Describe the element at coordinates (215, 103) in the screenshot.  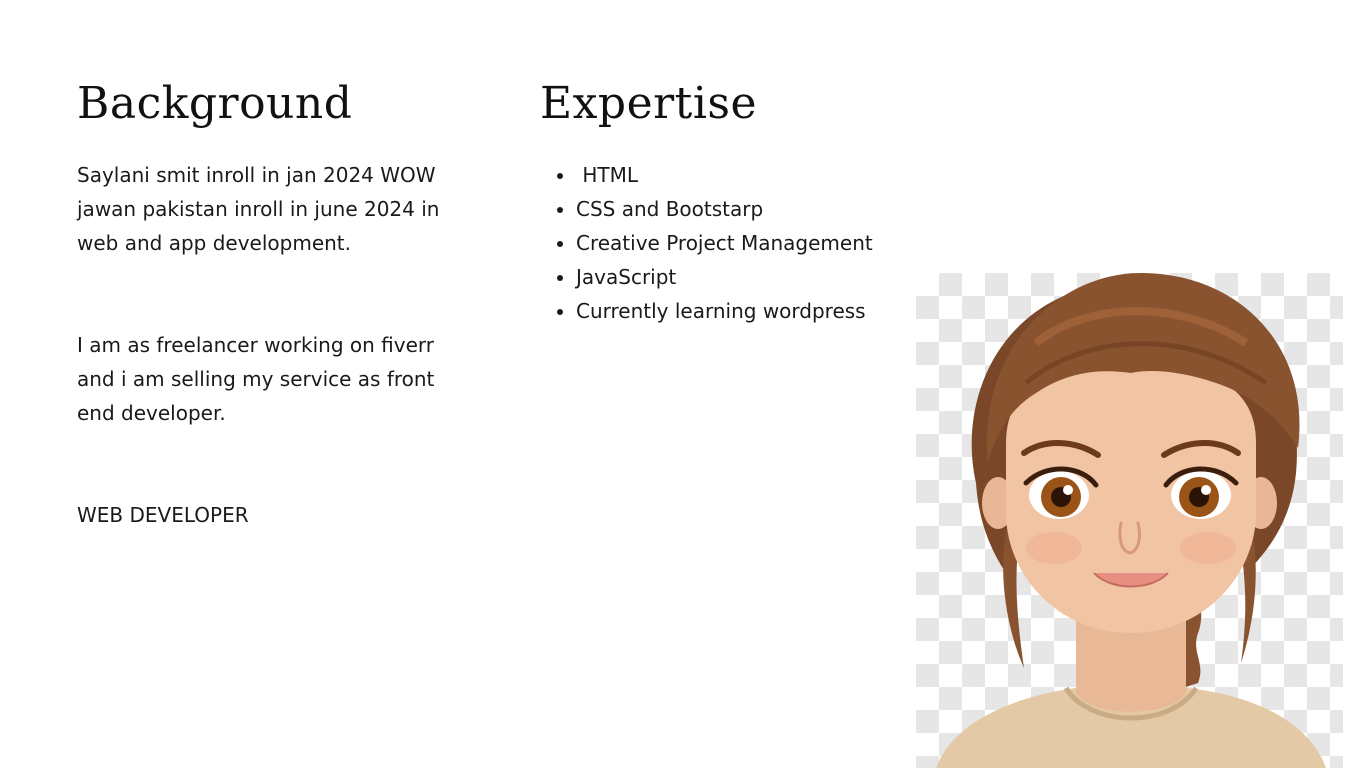
I see `background-heading: Background` at that location.